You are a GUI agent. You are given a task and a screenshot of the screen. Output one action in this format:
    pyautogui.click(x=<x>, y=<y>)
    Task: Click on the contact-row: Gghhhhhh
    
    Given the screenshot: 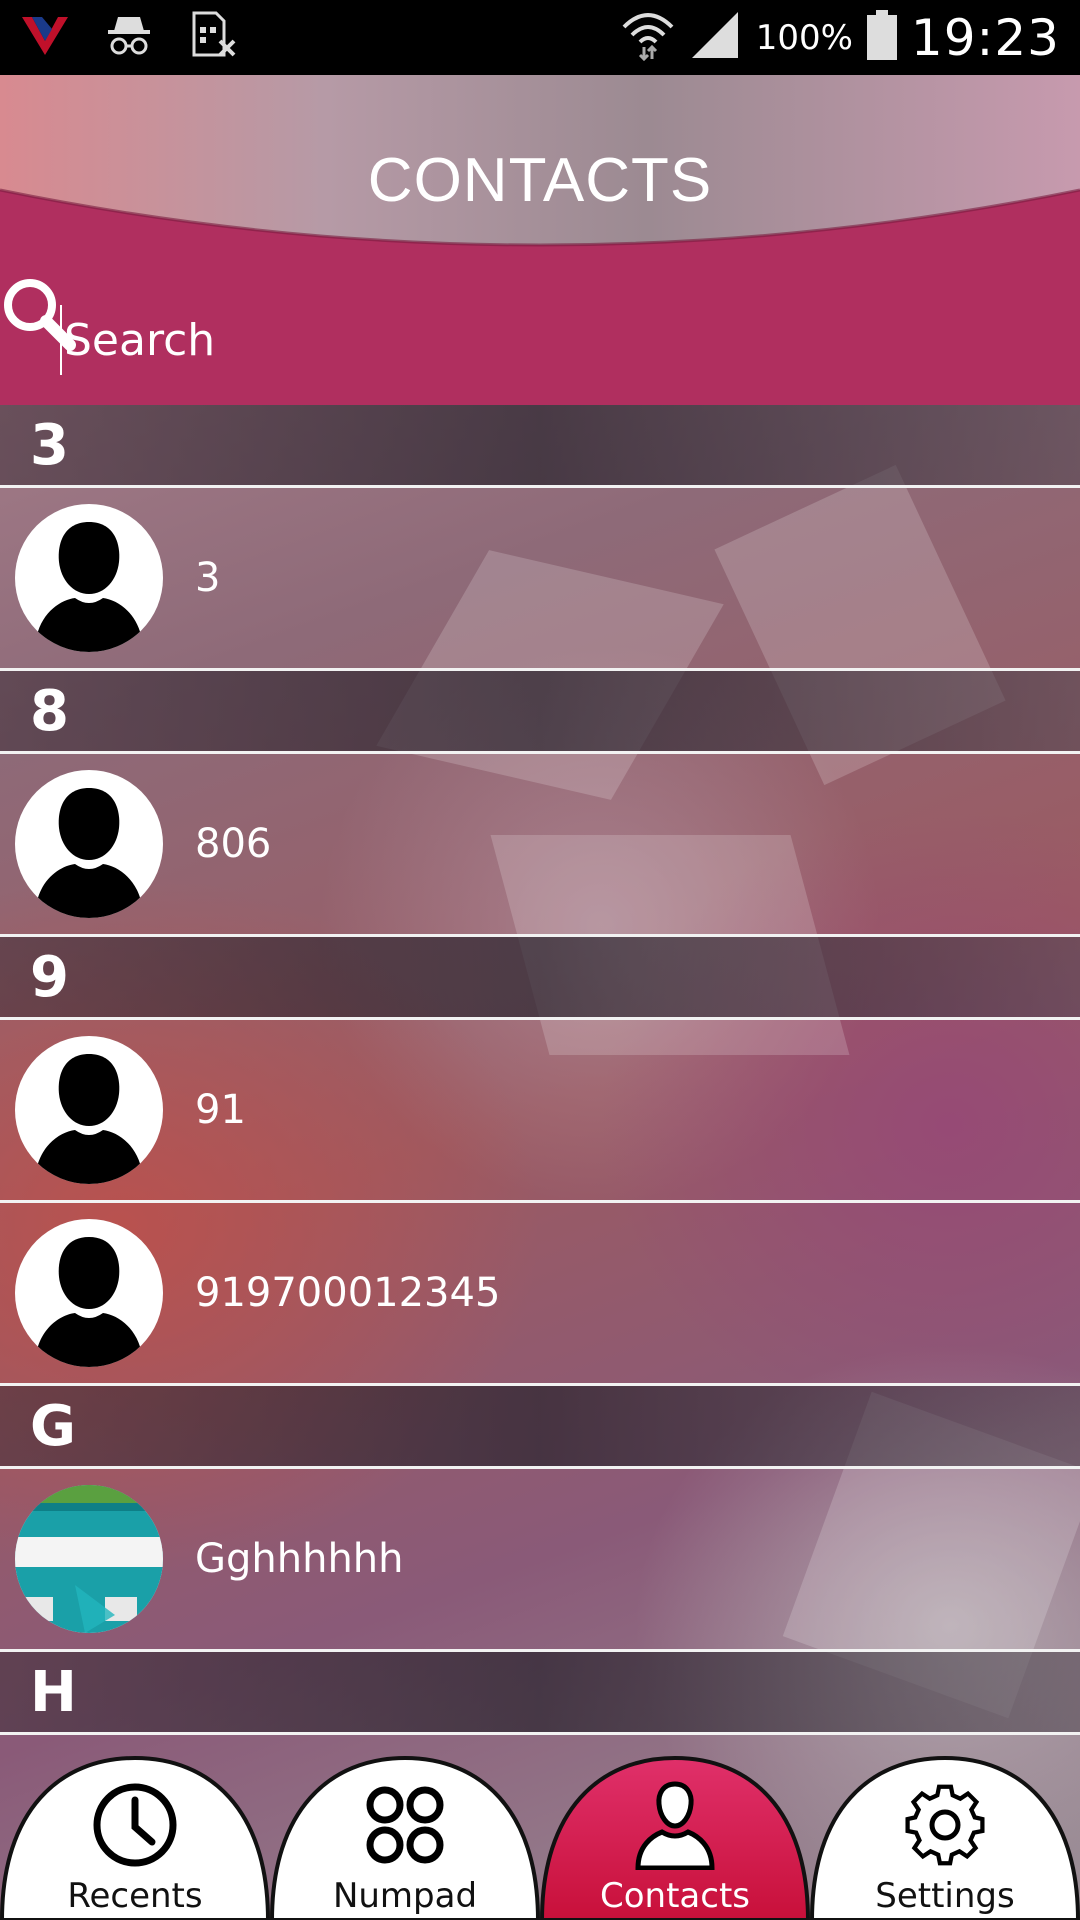 What is the action you would take?
    pyautogui.click(x=540, y=1560)
    